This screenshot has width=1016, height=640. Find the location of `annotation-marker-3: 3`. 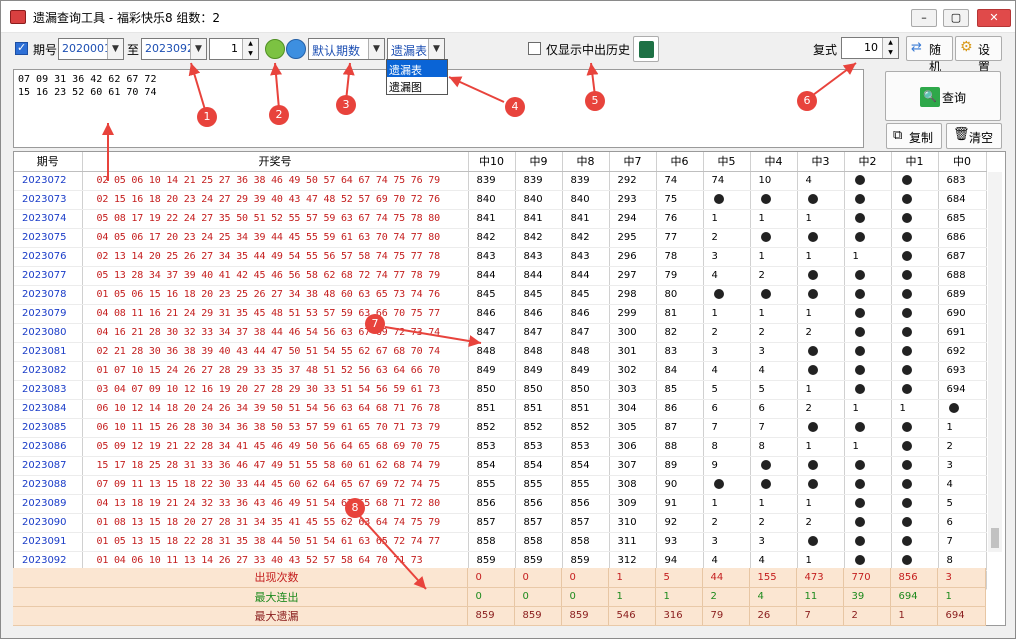

annotation-marker-3: 3 is located at coordinates (346, 105).